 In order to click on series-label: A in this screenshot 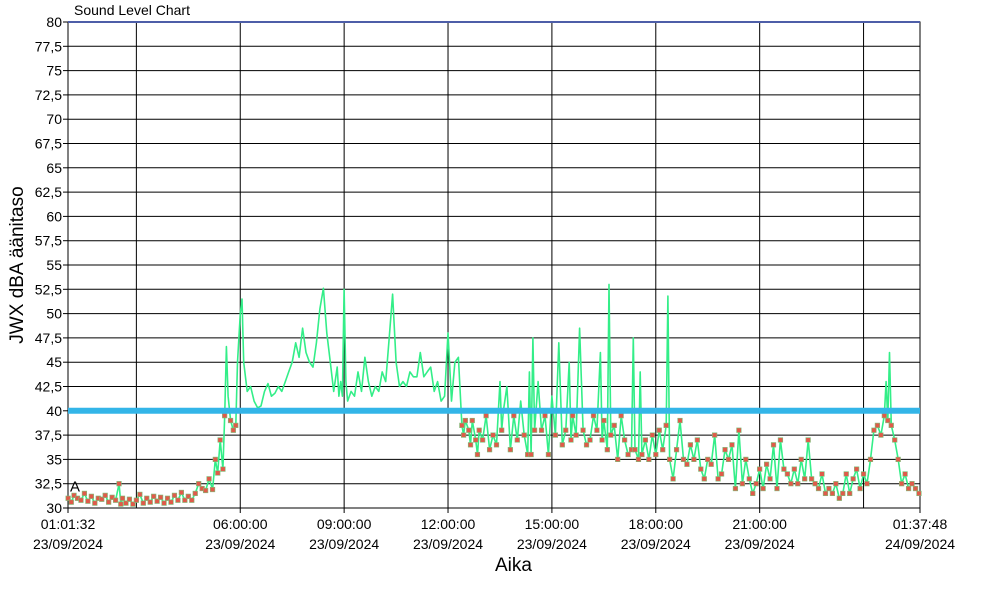, I will do `click(75, 486)`.